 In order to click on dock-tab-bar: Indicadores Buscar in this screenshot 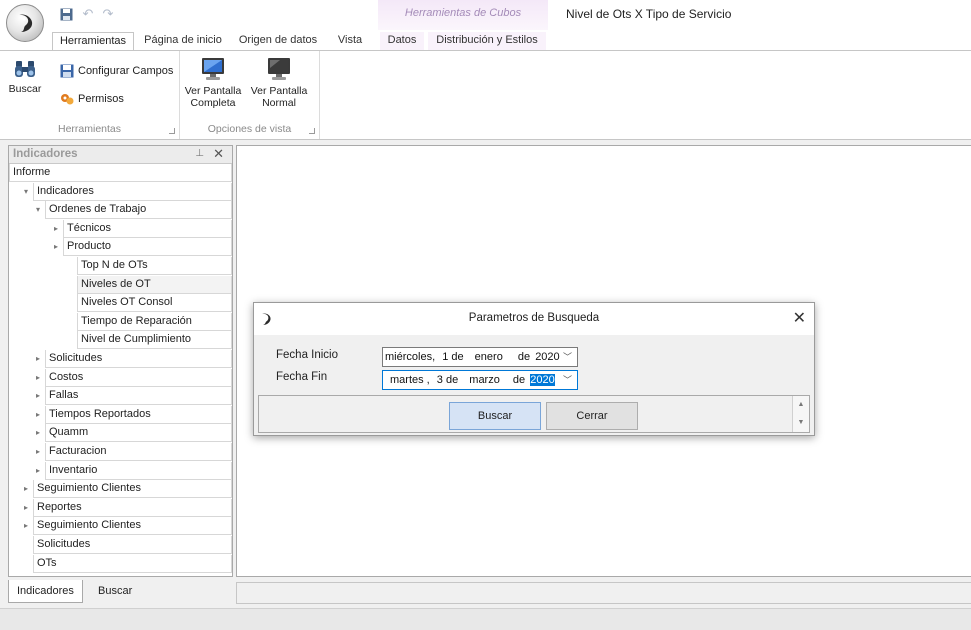, I will do `click(120, 592)`.